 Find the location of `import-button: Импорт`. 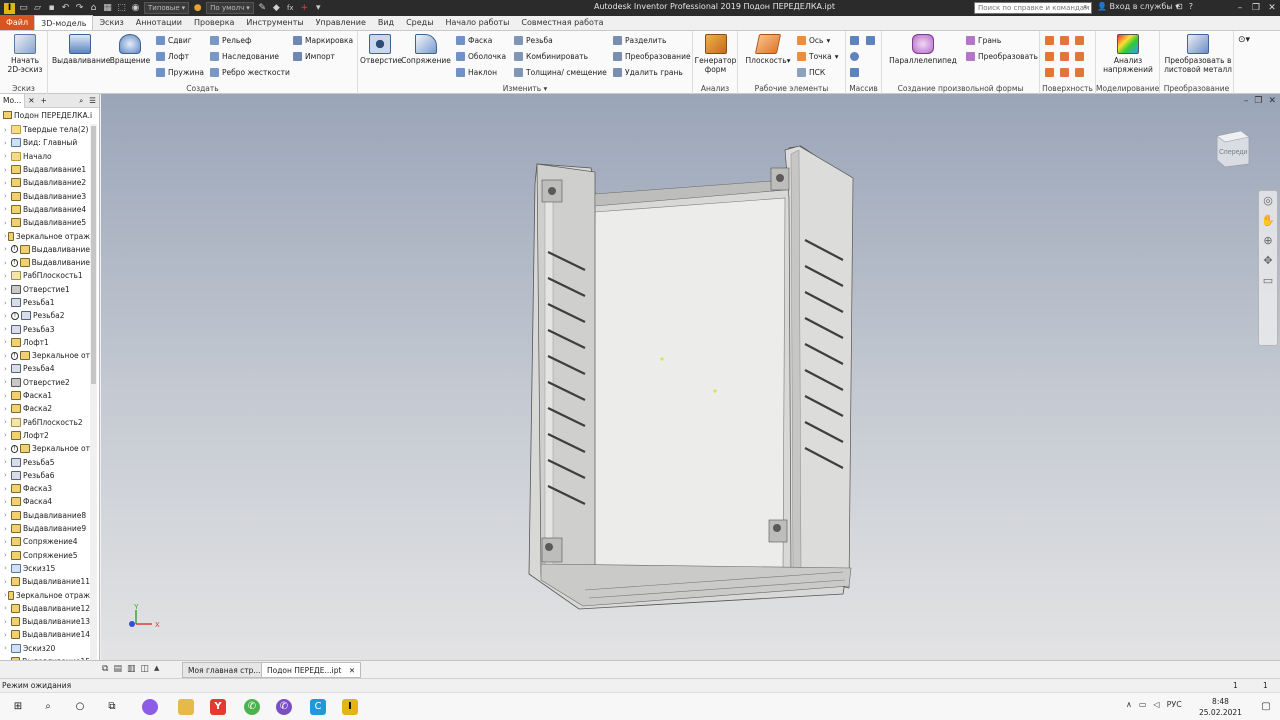

import-button: Импорт is located at coordinates (314, 56).